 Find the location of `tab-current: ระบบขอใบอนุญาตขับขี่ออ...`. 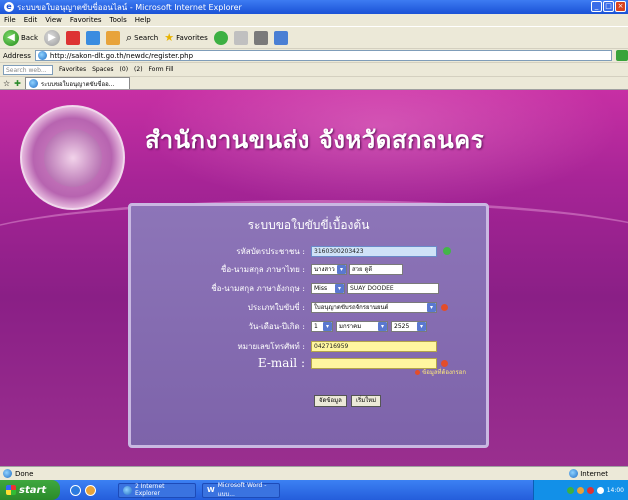

tab-current: ระบบขอใบอนุญาตขับขี่ออ... is located at coordinates (77, 83).